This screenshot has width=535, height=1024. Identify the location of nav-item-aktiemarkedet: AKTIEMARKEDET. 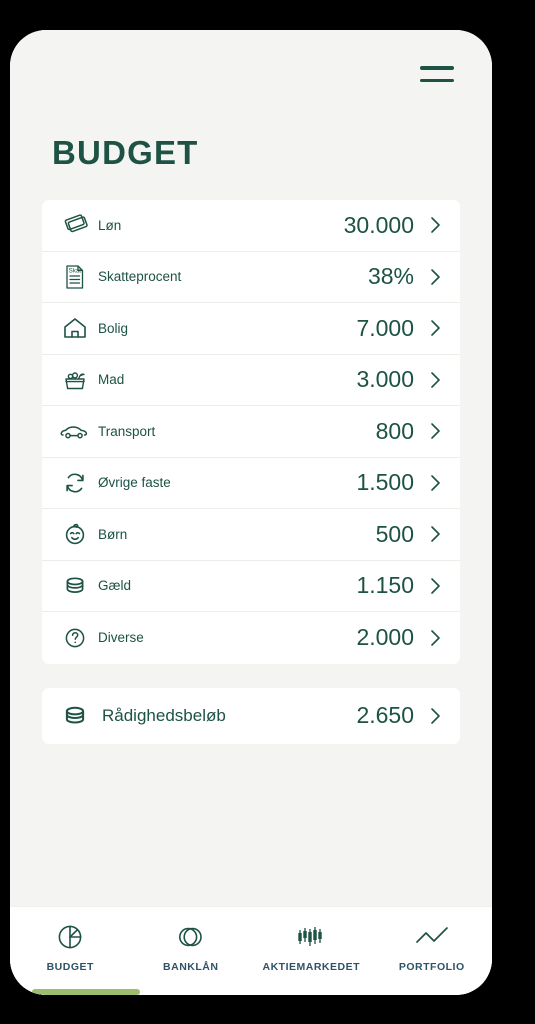
(311, 940).